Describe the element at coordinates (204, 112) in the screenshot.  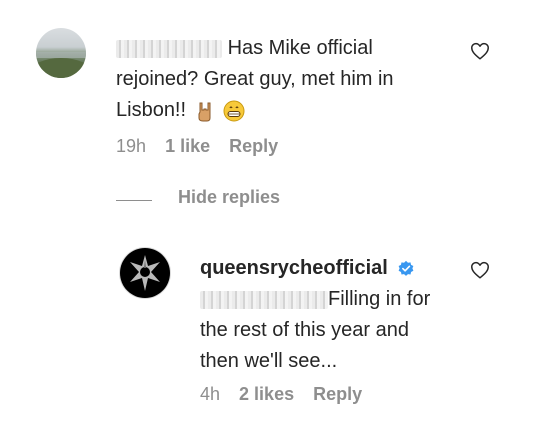
I see `hand-horns-emoji` at that location.